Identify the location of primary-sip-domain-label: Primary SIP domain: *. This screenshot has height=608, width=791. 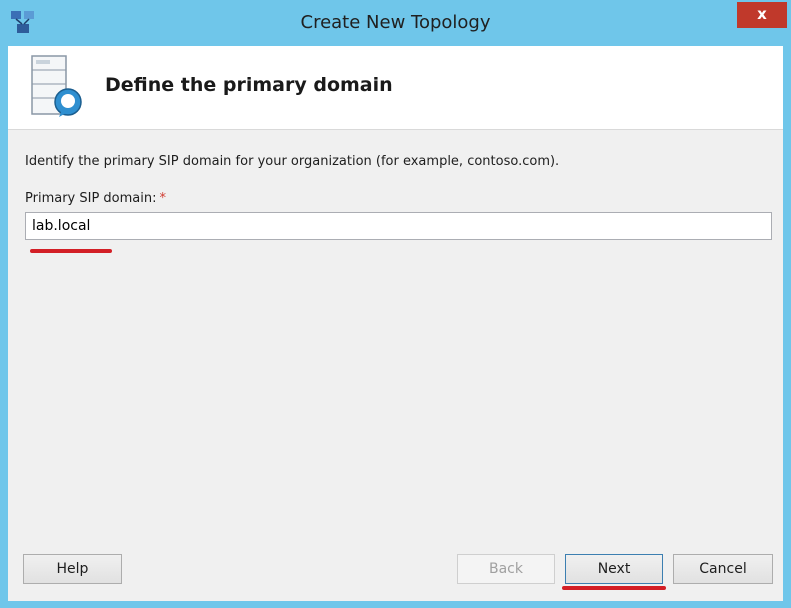
(95, 198).